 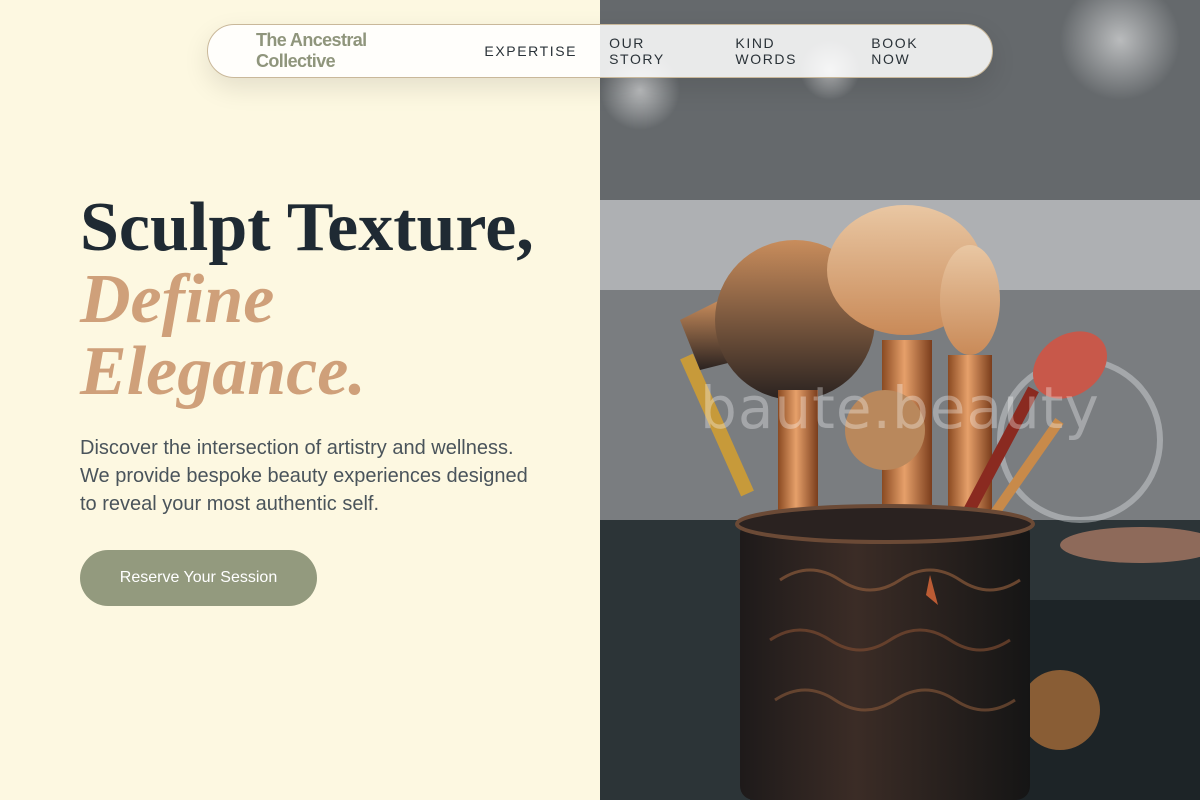 What do you see at coordinates (177, 299) in the screenshot?
I see `hero-title-accent: Define` at bounding box center [177, 299].